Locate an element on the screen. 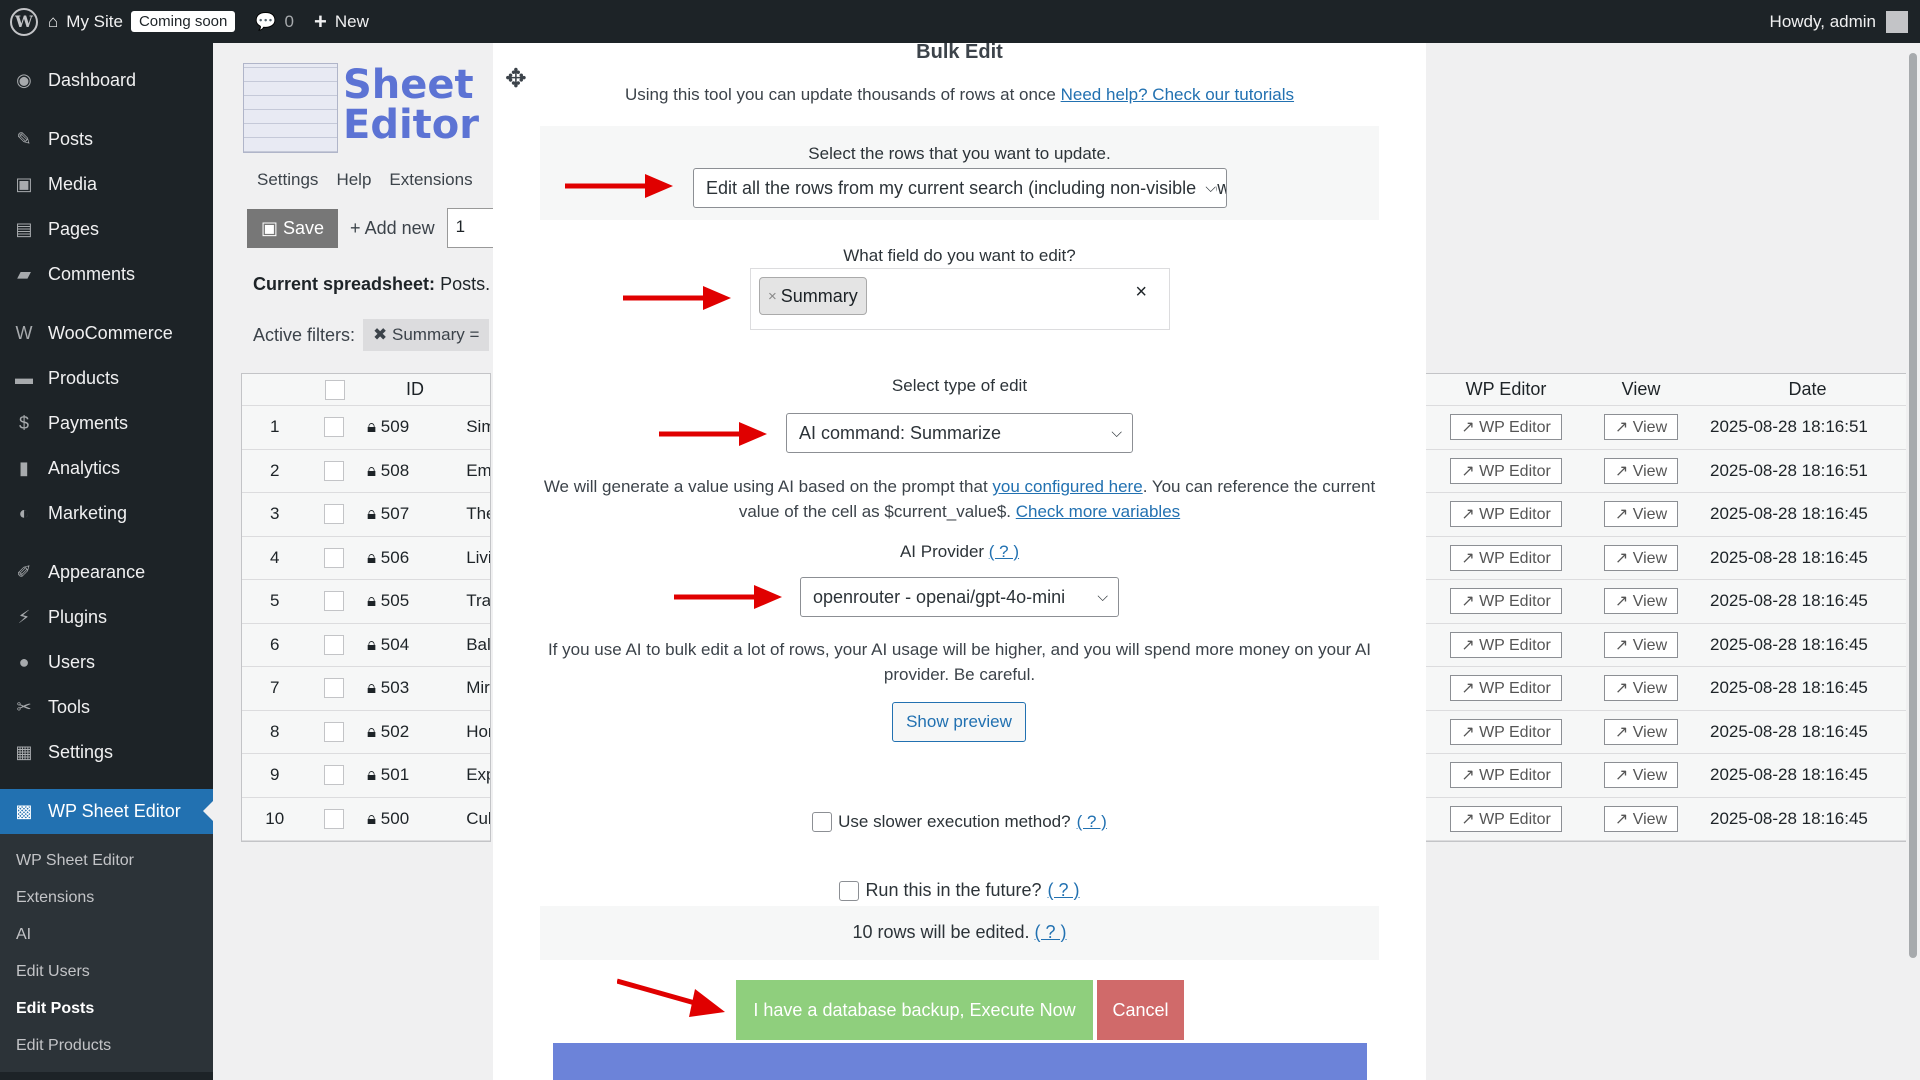 The height and width of the screenshot is (1080, 1920). tab-settings: Settings is located at coordinates (287, 180).